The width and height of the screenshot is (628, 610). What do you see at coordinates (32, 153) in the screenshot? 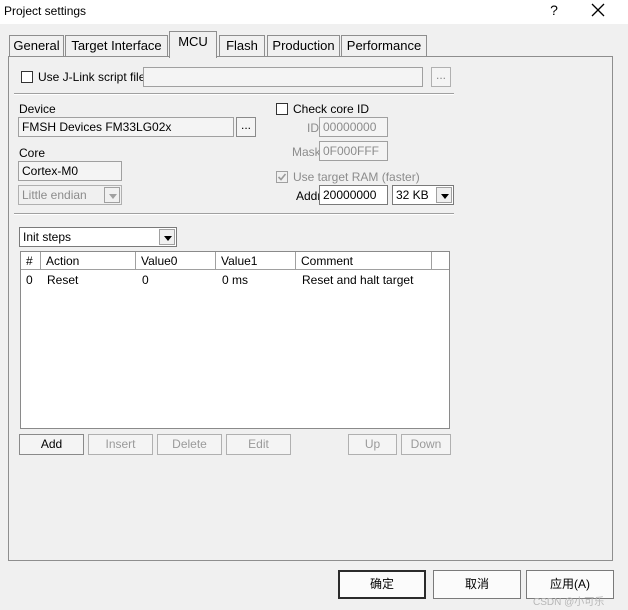
I see `core-label: Core` at bounding box center [32, 153].